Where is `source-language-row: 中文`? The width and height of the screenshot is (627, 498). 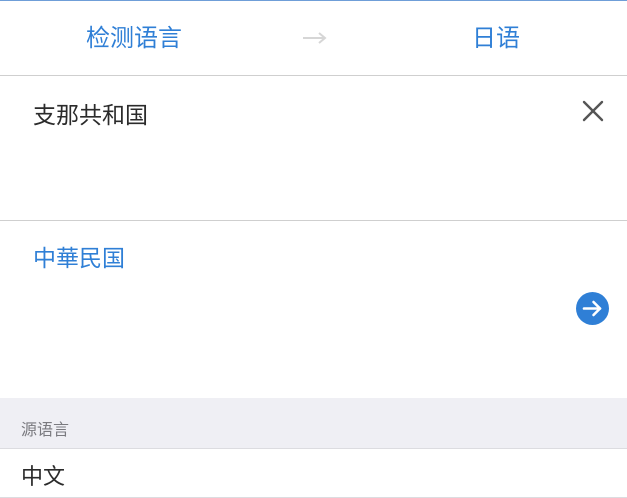
source-language-row: 中文 is located at coordinates (313, 473).